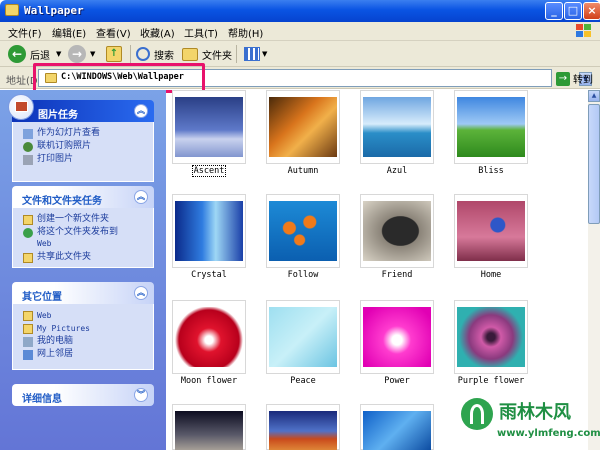 The width and height of the screenshot is (600, 450). I want to click on thumbnail-friend, so click(397, 231).